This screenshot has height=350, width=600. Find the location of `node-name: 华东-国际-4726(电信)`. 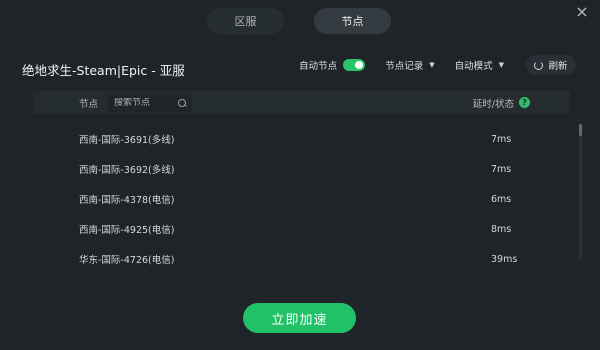

node-name: 华东-国际-4726(电信) is located at coordinates (127, 260).